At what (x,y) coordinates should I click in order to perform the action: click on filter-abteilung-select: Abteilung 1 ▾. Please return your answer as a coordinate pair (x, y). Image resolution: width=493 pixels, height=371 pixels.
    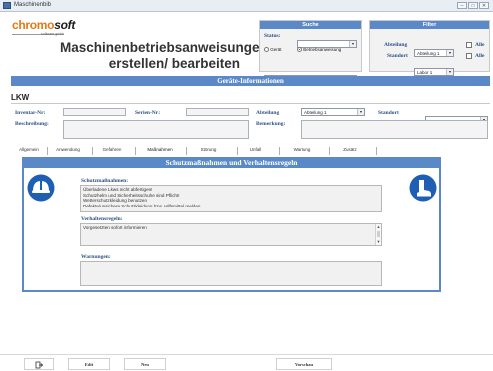
    Looking at the image, I should click on (434, 53).